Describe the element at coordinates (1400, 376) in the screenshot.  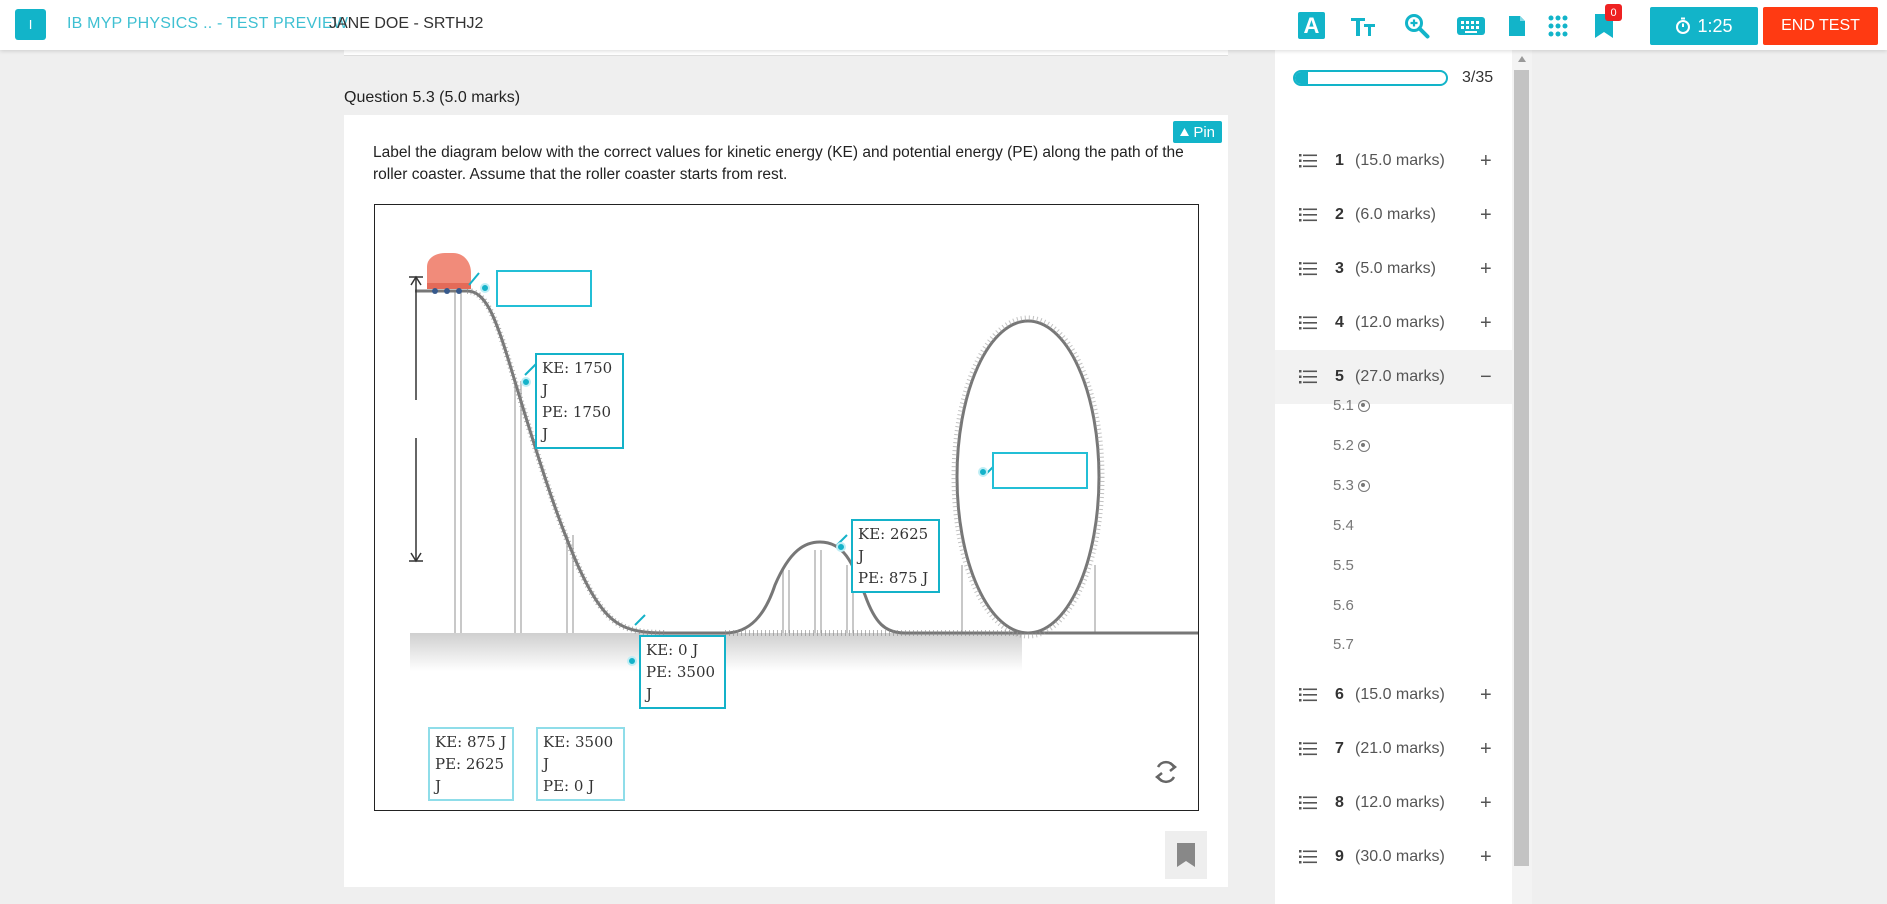
I see `section-marks: (27.0 marks)` at that location.